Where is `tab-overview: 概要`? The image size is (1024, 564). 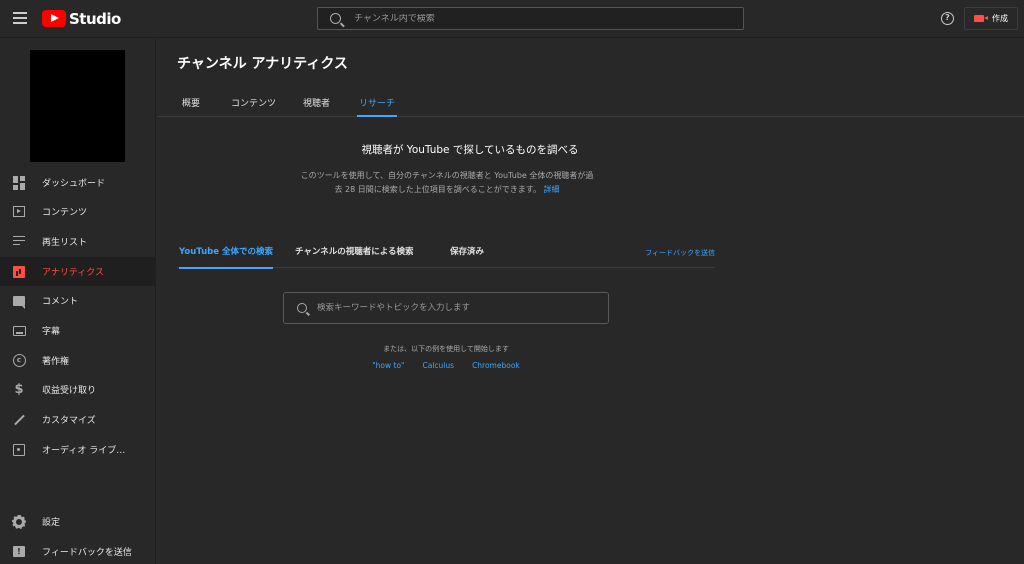 tab-overview: 概要 is located at coordinates (191, 106).